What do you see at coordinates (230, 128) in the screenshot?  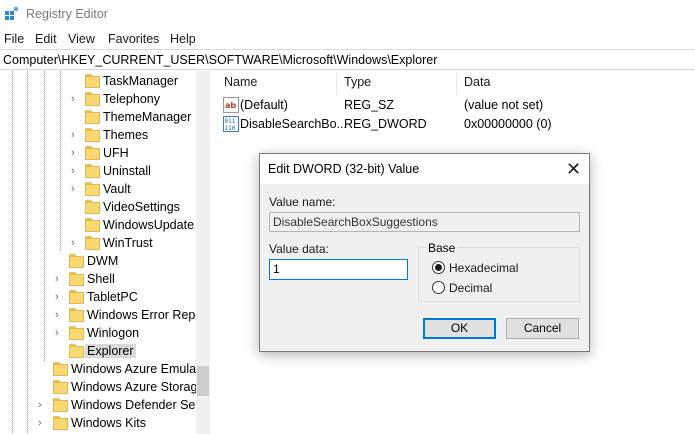 I see `svg-text: 110` at bounding box center [230, 128].